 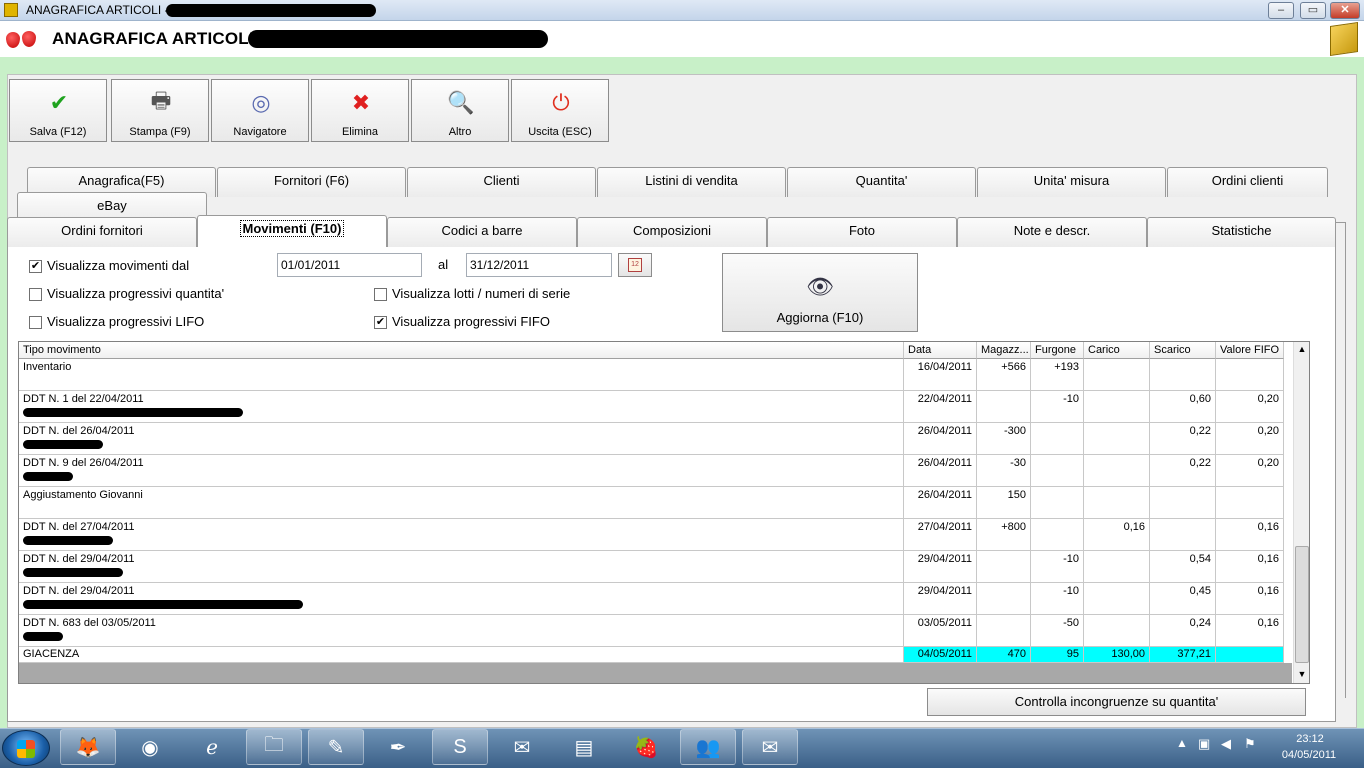 I want to click on toolbar-label: Altro, so click(x=460, y=132).